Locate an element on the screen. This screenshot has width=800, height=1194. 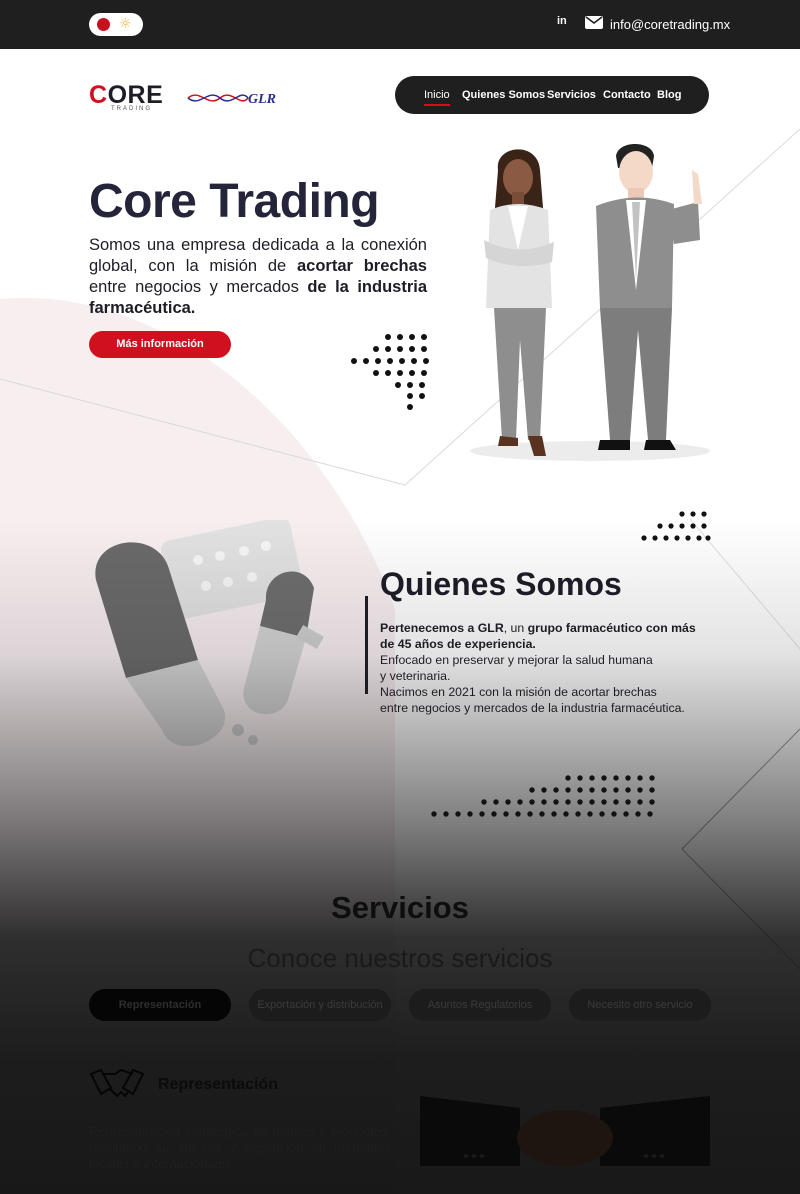
contact-email-link: info@coretrading.mx is located at coordinates (670, 24).